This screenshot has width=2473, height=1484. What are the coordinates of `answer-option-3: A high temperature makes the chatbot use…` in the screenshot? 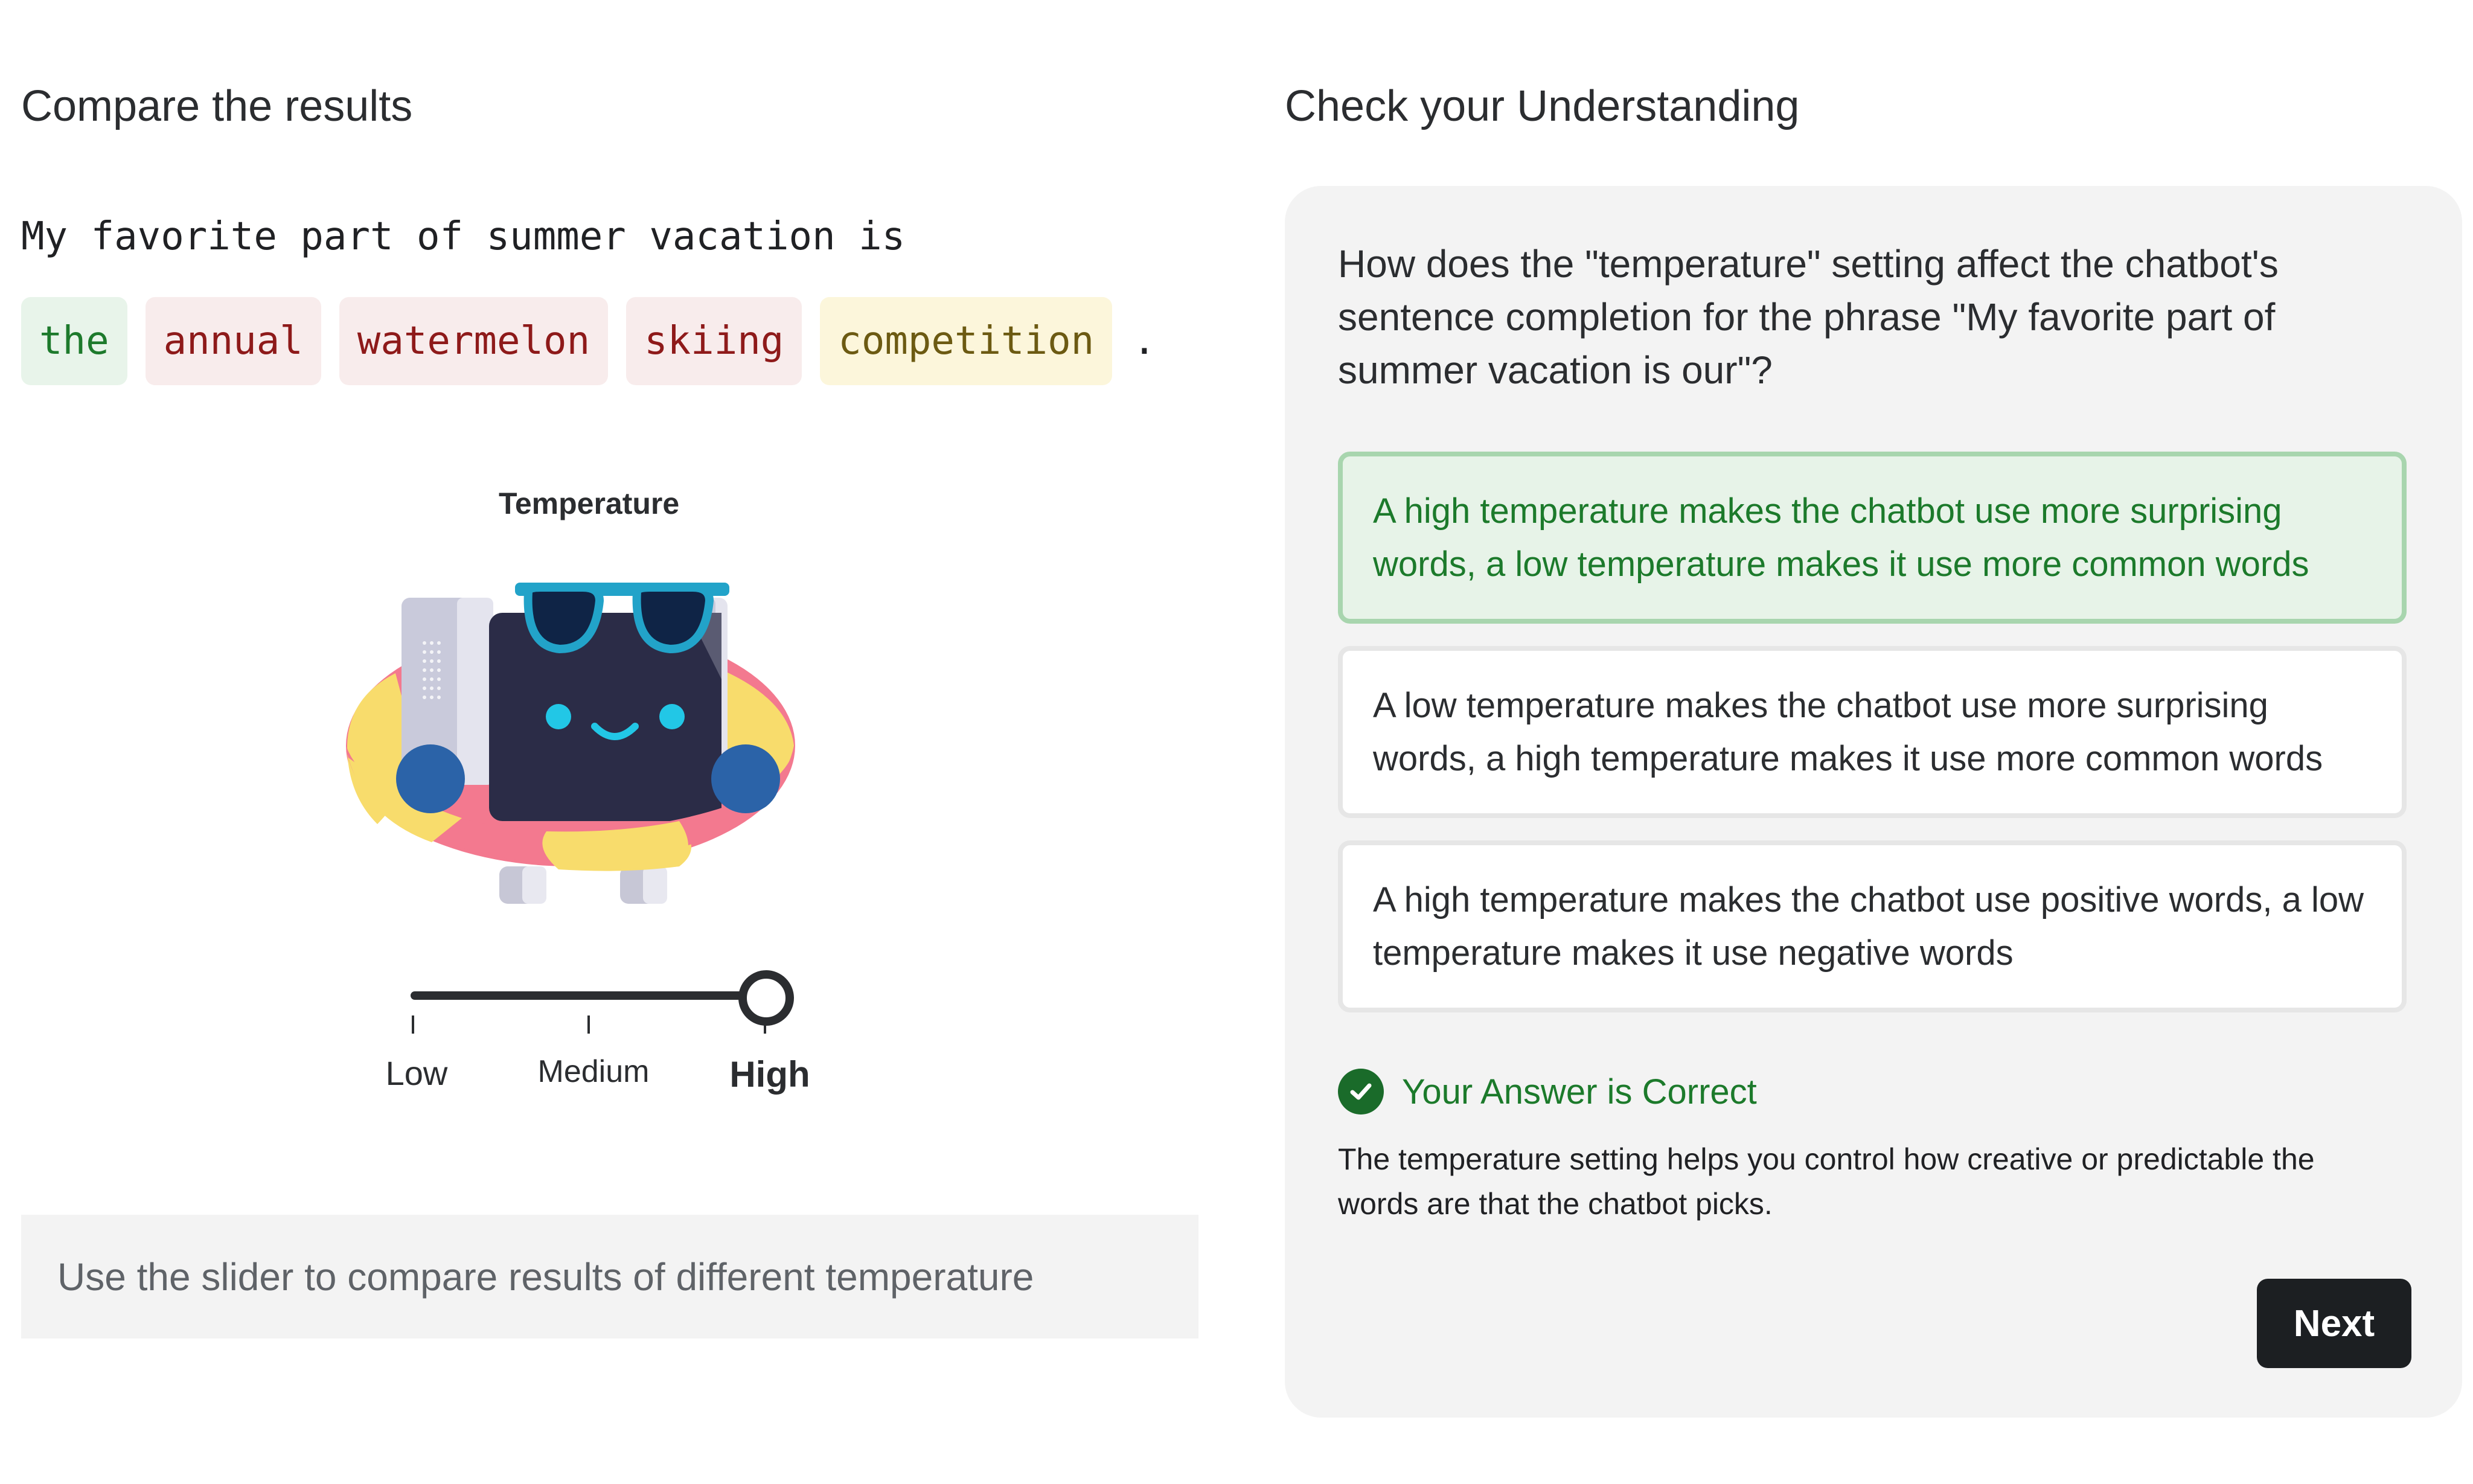 It's located at (1872, 926).